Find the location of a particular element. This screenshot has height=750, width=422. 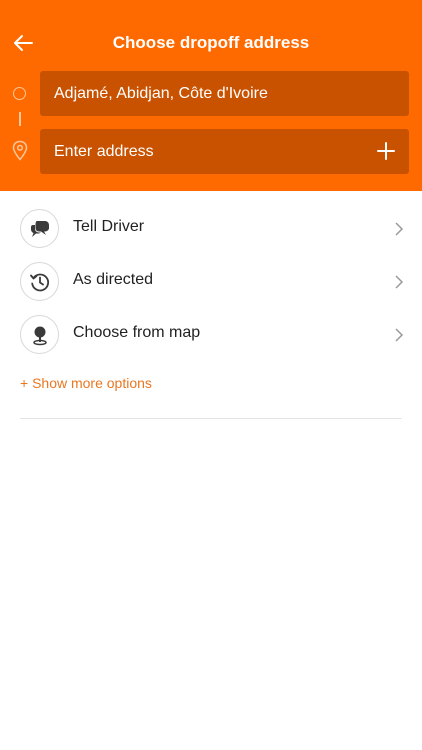

option-label: Tell Driver is located at coordinates (109, 226).